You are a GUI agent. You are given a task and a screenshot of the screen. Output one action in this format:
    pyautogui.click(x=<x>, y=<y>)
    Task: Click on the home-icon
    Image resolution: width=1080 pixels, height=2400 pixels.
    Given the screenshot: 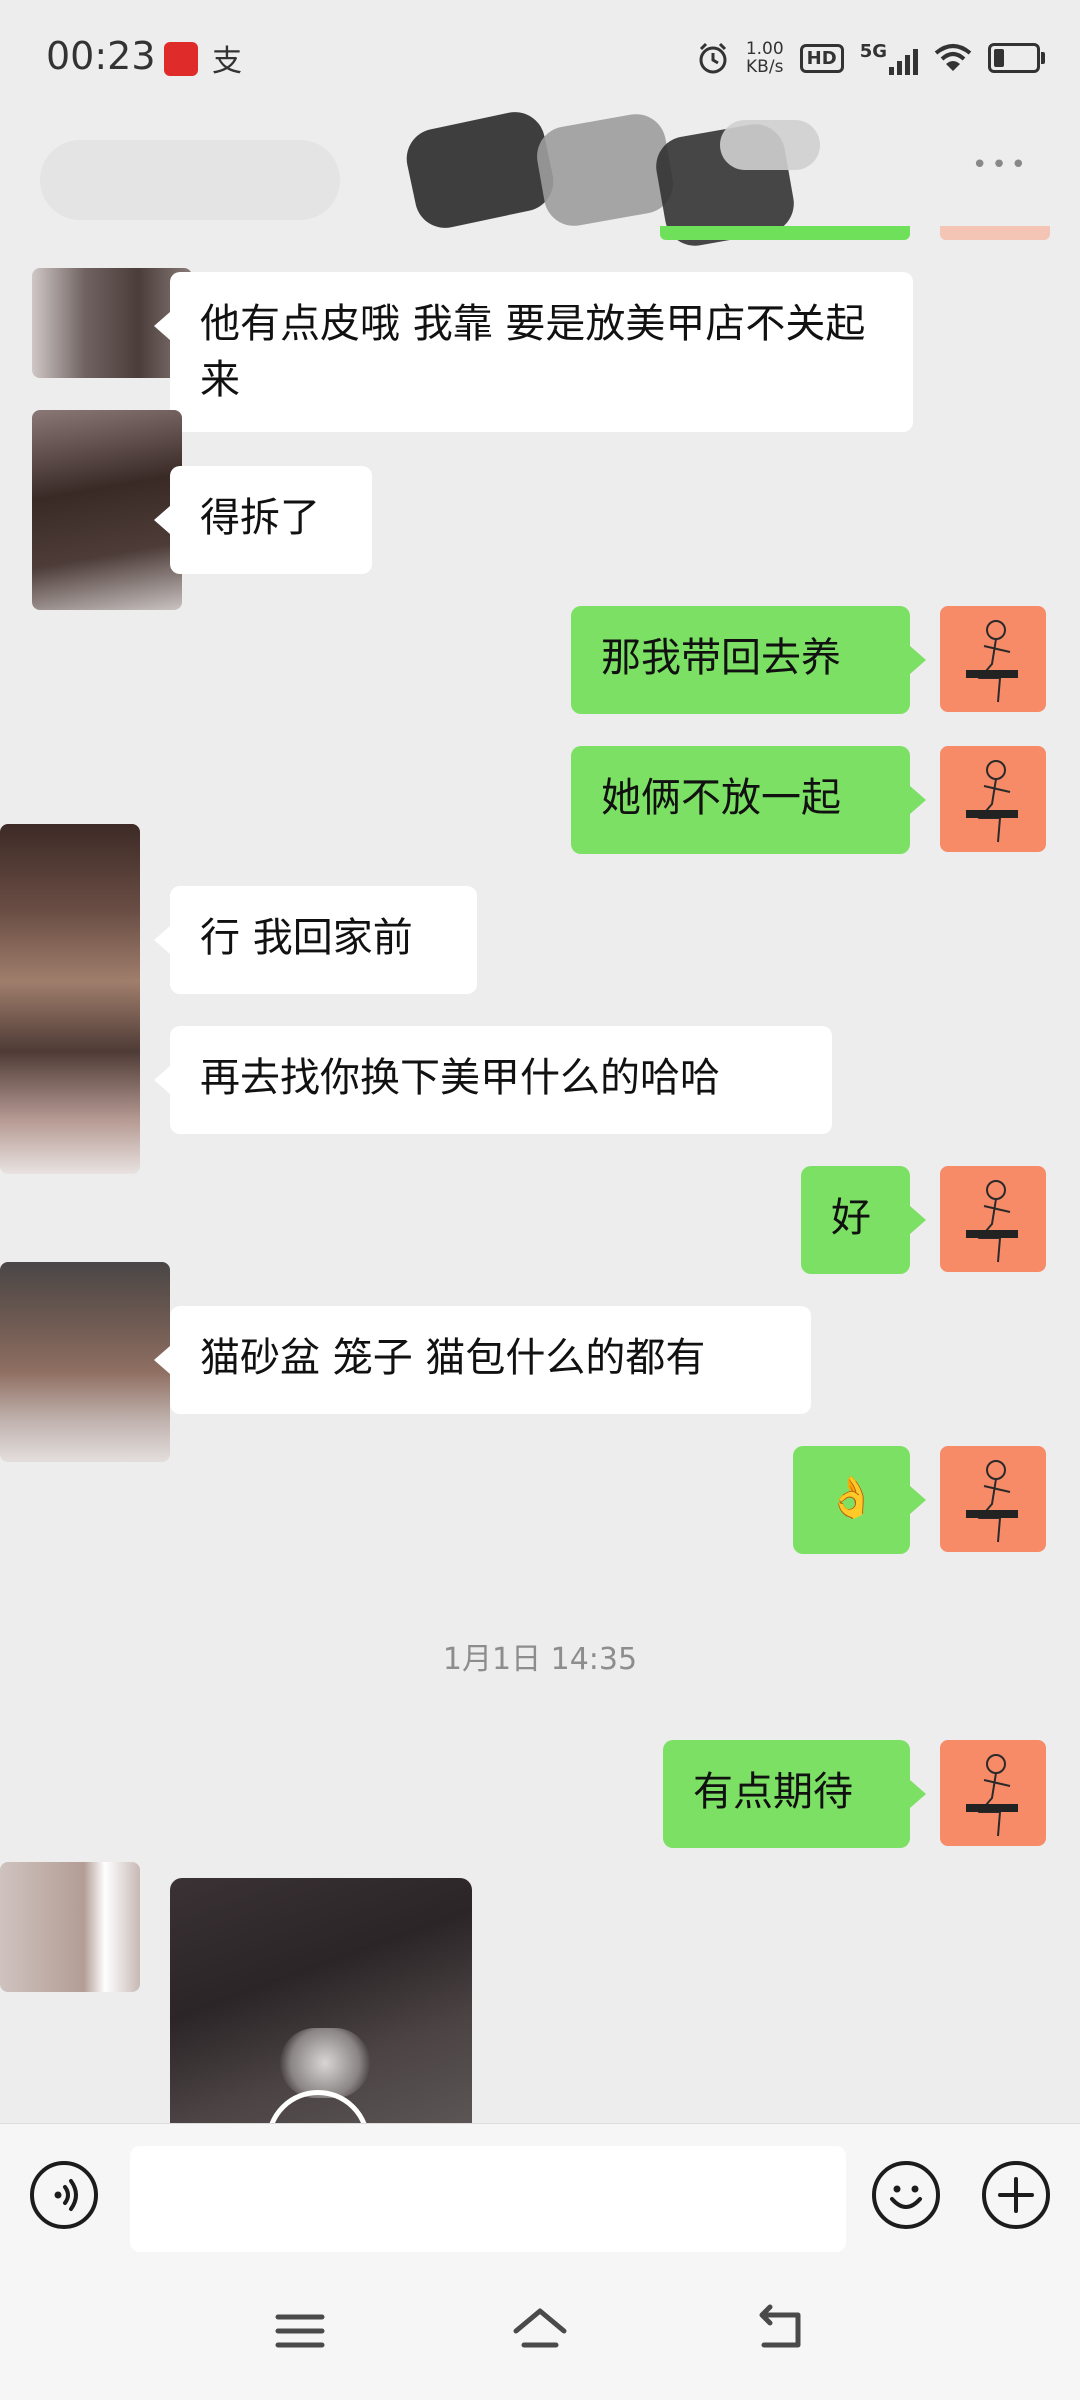 What is the action you would take?
    pyautogui.click(x=540, y=2331)
    